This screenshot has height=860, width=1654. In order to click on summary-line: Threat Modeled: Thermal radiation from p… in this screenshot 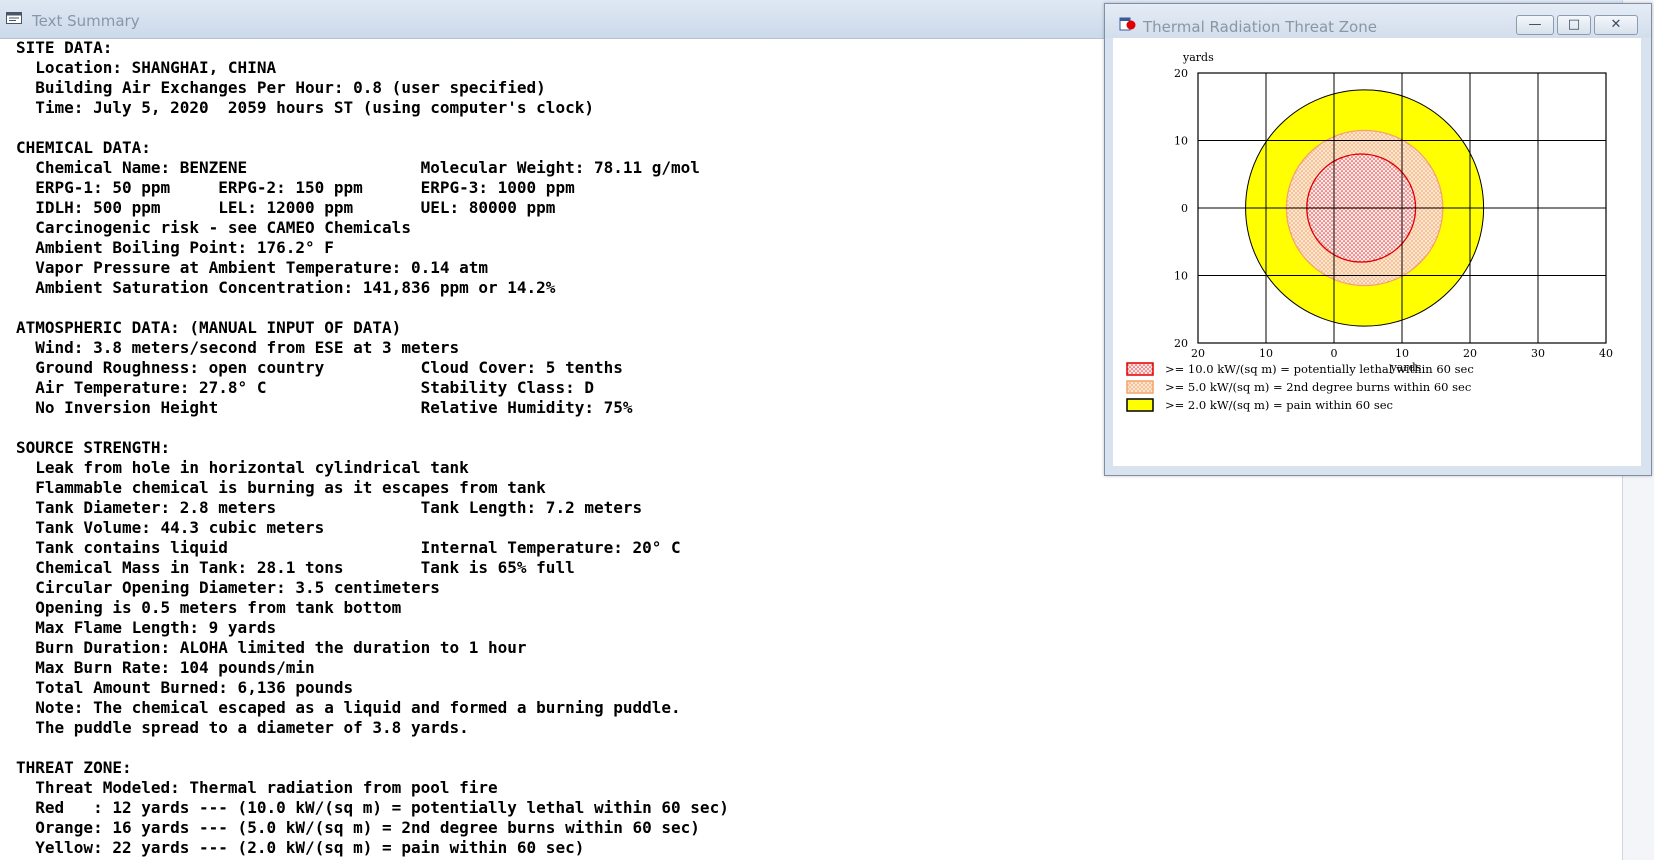, I will do `click(257, 787)`.